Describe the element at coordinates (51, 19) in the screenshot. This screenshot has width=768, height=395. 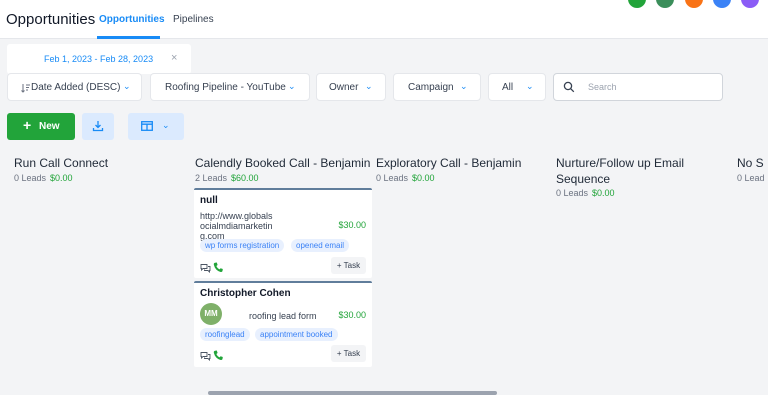
I see `page-title: Opportunities` at that location.